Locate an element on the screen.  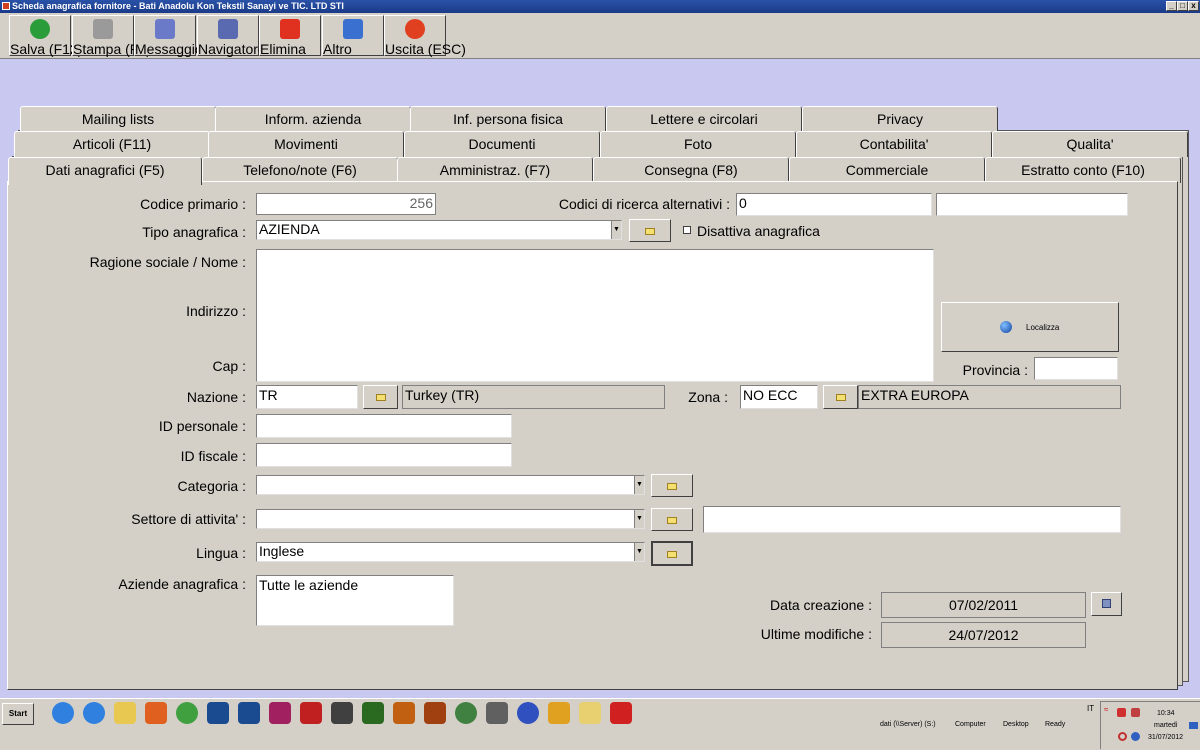
indesign-icon is located at coordinates (280, 713).